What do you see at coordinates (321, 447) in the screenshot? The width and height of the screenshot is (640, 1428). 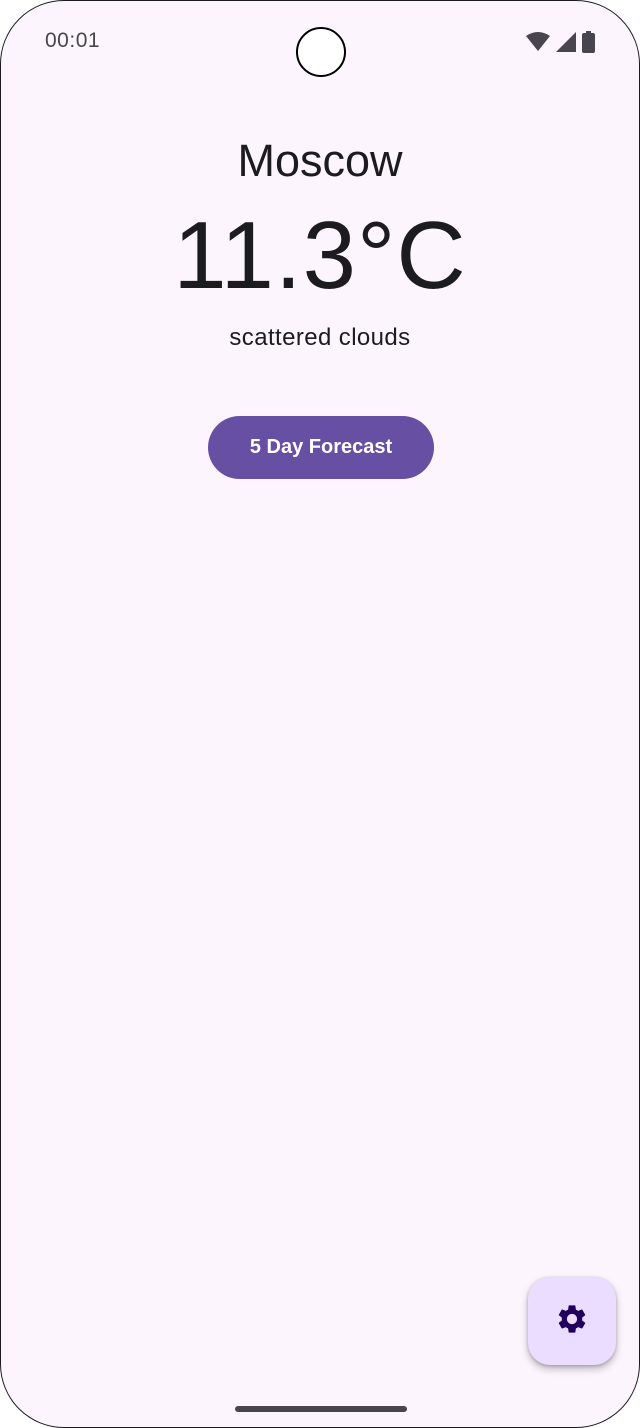 I see `five-day-forecast-button: 5 Day Forecast` at bounding box center [321, 447].